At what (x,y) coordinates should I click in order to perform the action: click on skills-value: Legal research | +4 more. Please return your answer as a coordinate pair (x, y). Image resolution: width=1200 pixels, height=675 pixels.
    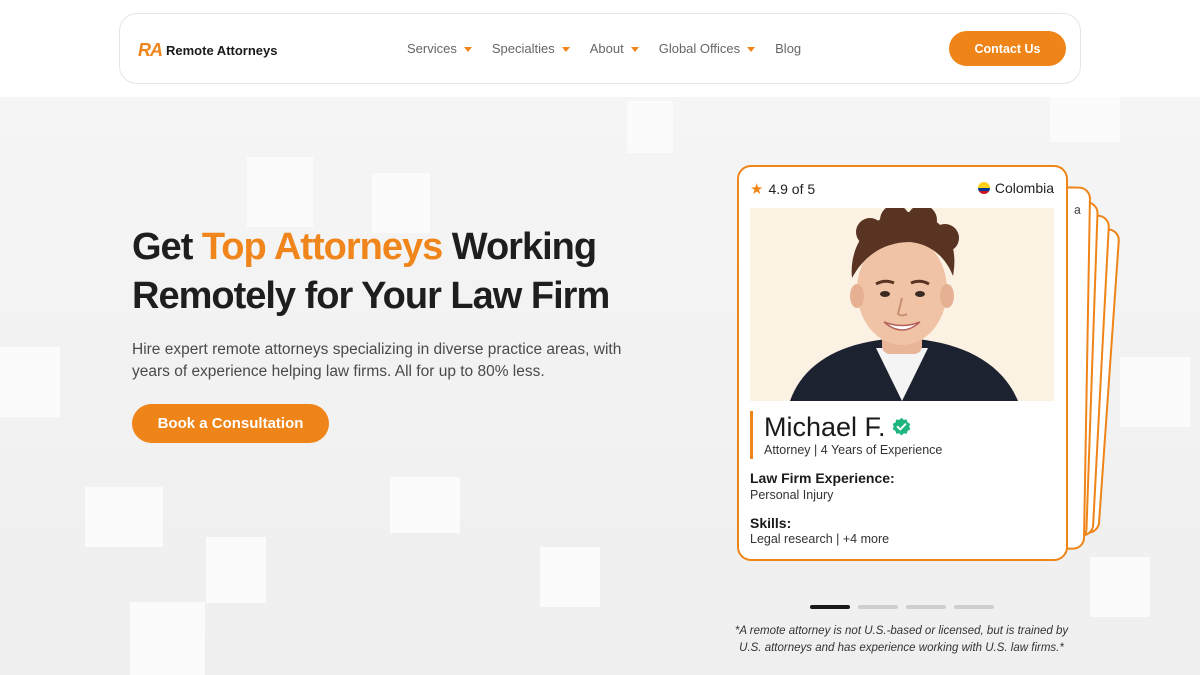
    Looking at the image, I should click on (820, 539).